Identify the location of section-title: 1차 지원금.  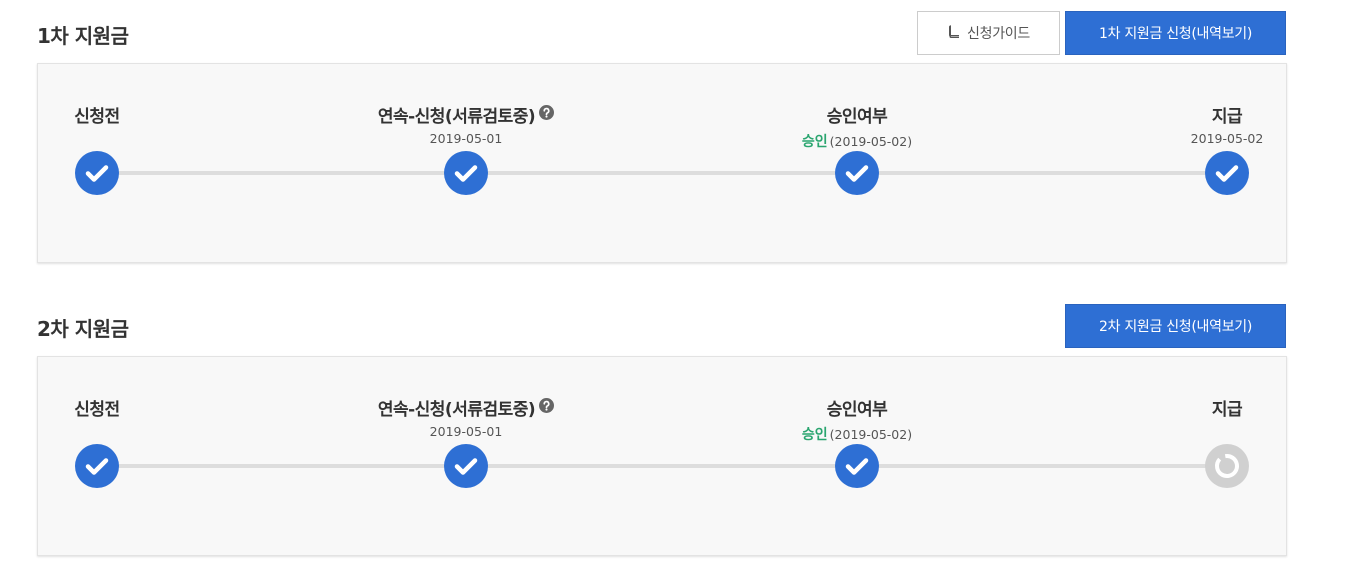
(83, 36).